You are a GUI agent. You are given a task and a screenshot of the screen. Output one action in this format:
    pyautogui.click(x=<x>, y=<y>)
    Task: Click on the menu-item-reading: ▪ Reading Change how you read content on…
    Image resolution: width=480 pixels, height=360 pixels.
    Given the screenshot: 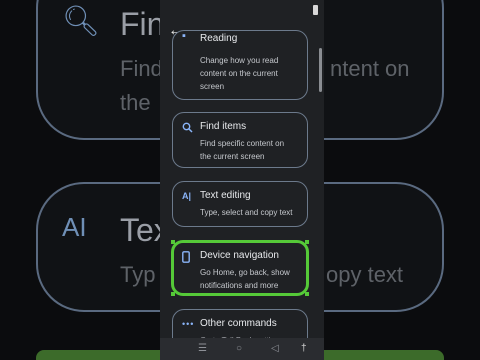 What is the action you would take?
    pyautogui.click(x=240, y=65)
    